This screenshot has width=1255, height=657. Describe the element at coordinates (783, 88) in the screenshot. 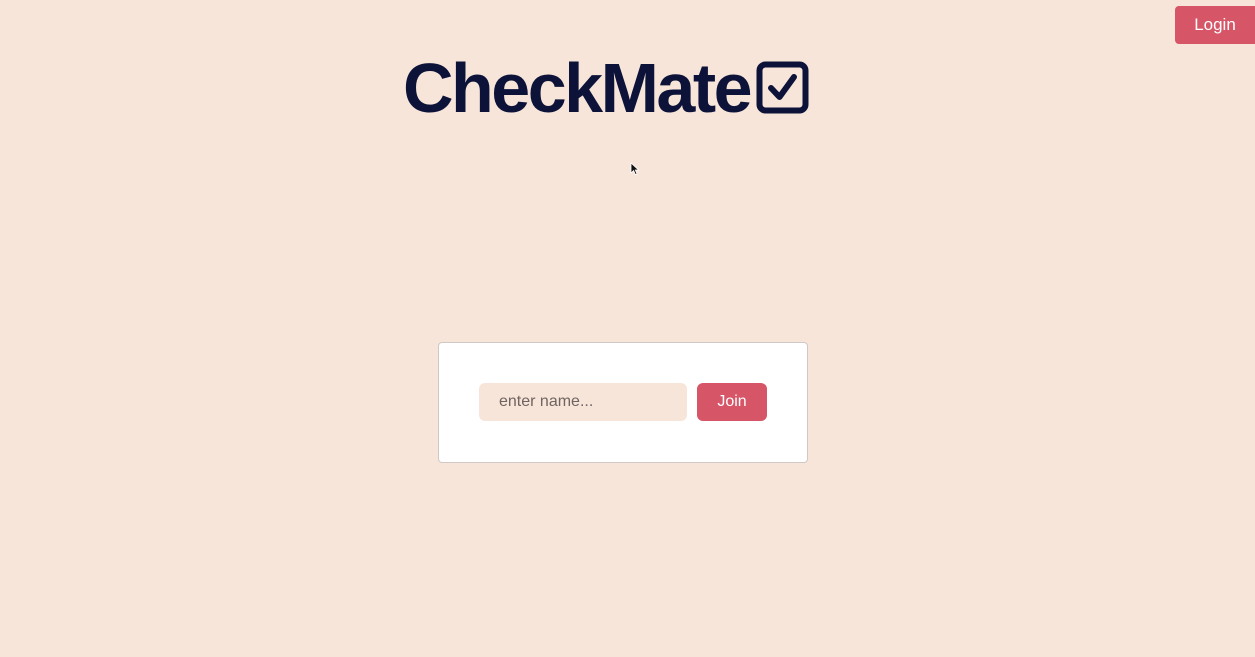

I see `checkbox-checked-icon` at that location.